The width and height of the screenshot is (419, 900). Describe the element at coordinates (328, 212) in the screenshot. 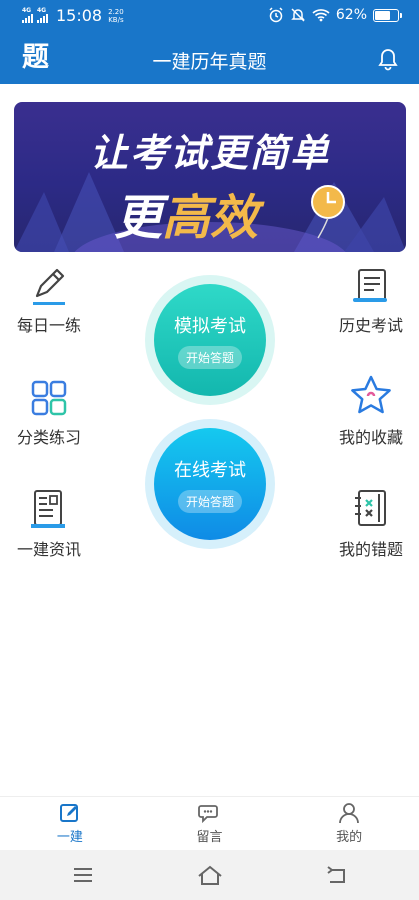

I see `clock-icon` at that location.